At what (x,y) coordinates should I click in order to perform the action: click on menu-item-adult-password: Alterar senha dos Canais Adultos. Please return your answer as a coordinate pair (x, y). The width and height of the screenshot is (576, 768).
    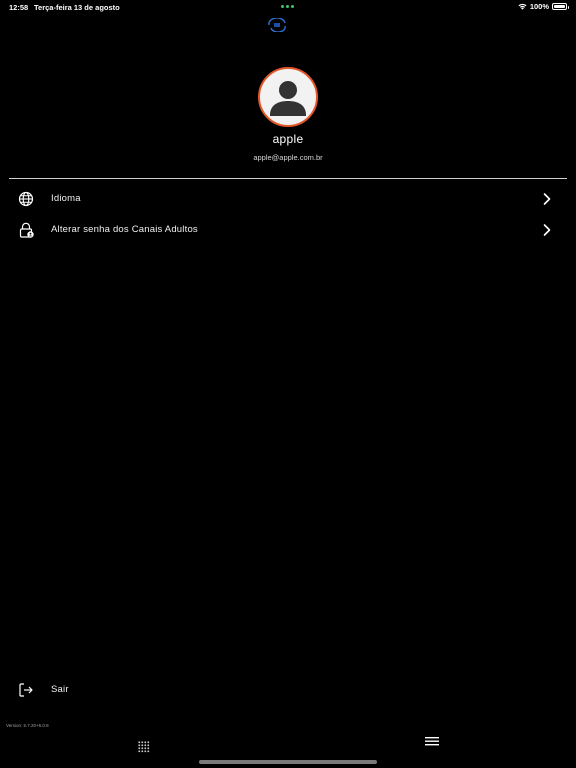
    Looking at the image, I should click on (288, 230).